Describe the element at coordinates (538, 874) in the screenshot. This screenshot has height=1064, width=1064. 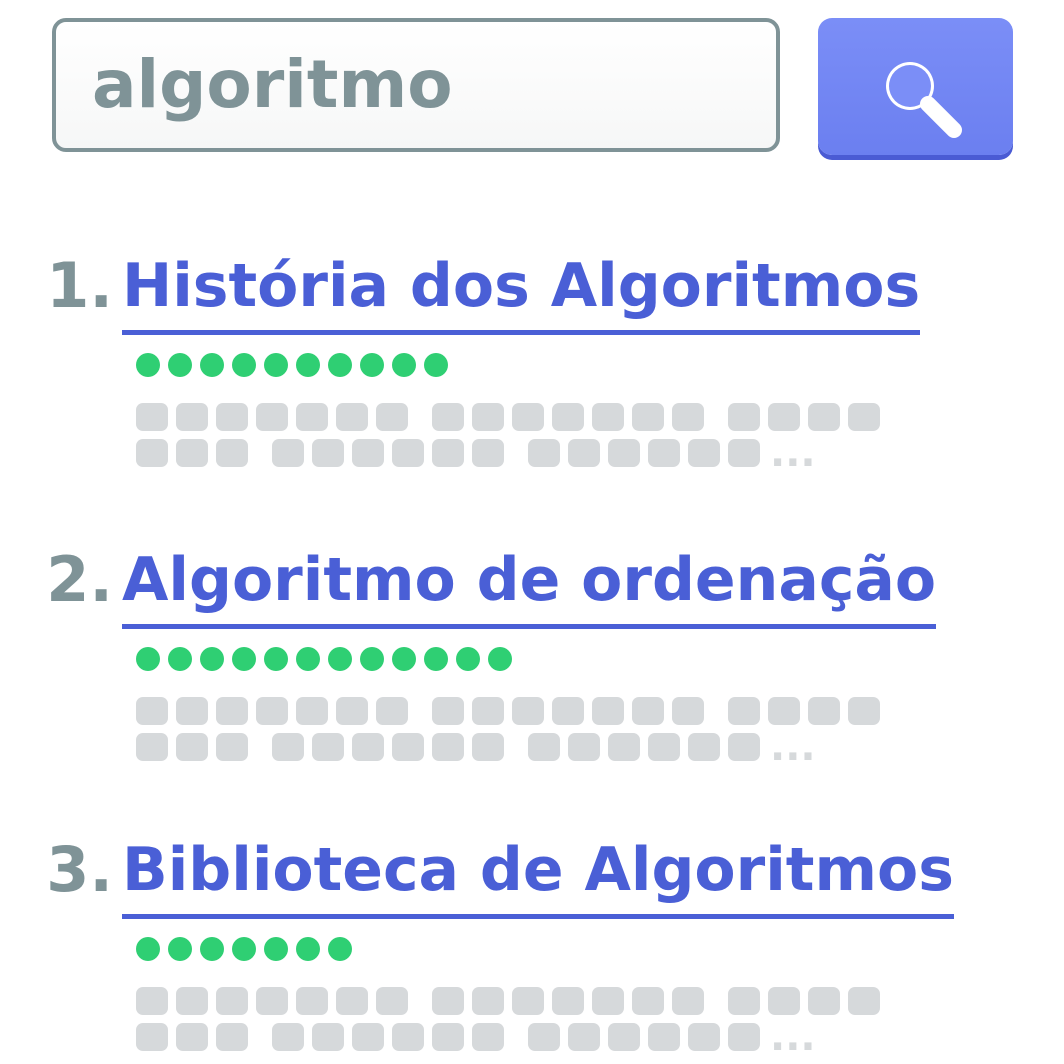
I see `result-title-link: Biblioteca de Algoritmos` at that location.